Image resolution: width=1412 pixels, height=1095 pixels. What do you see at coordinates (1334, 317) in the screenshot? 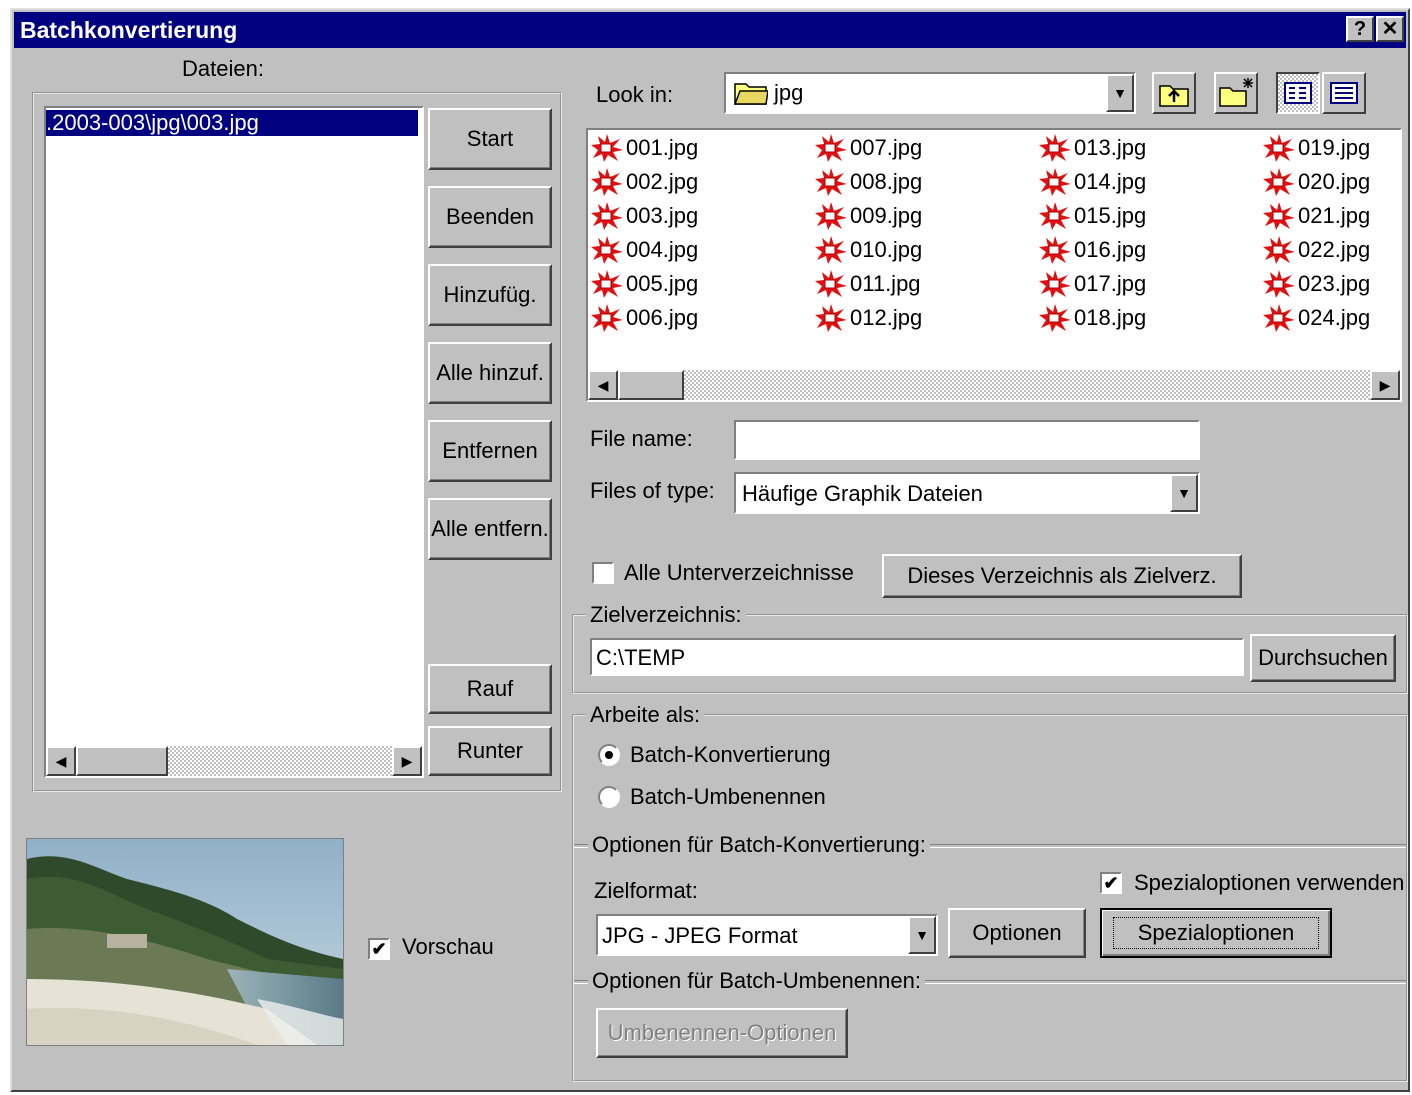
I see `file-name: 024.jpg` at bounding box center [1334, 317].